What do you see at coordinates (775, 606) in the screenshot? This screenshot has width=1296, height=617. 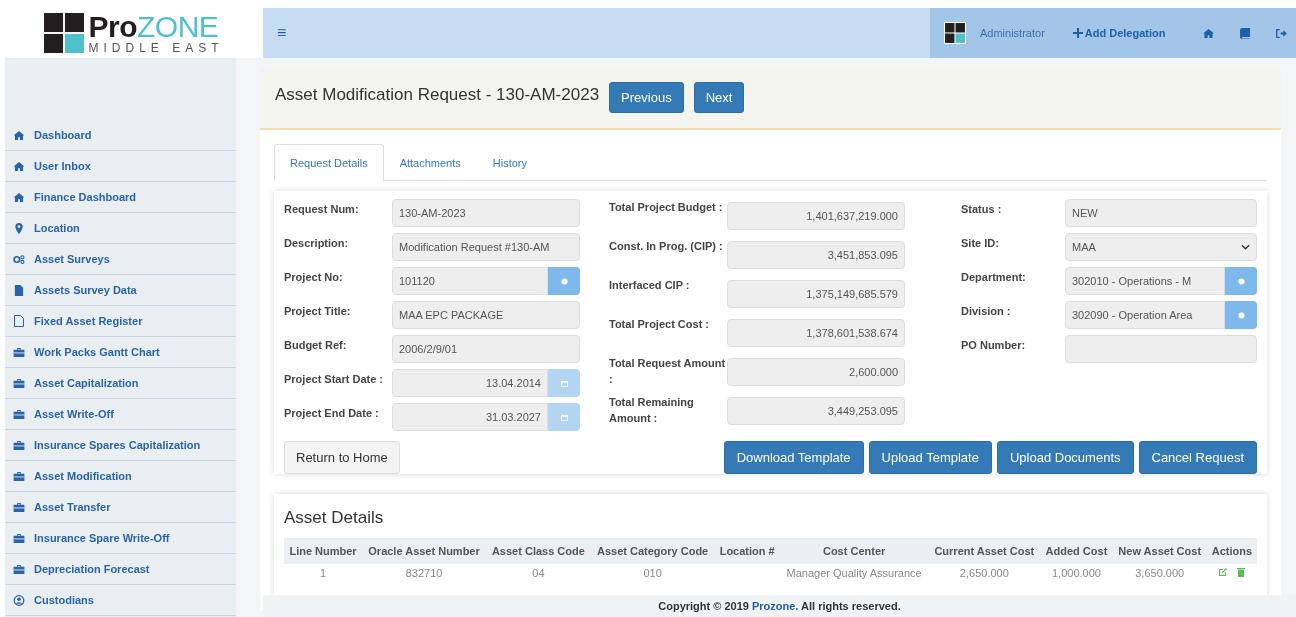 I see `prozone-link: Prozone.` at bounding box center [775, 606].